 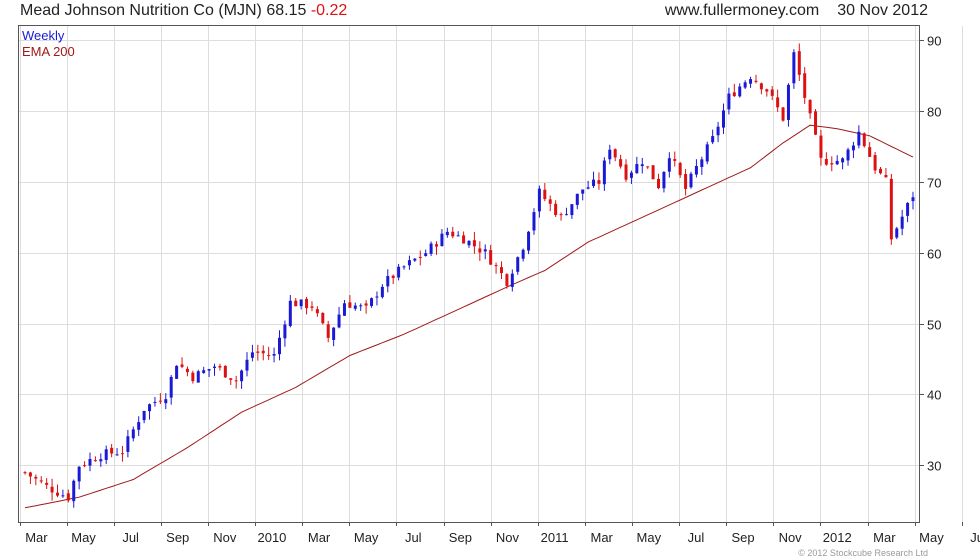 What do you see at coordinates (934, 112) in the screenshot?
I see `y-tick-label: 80` at bounding box center [934, 112].